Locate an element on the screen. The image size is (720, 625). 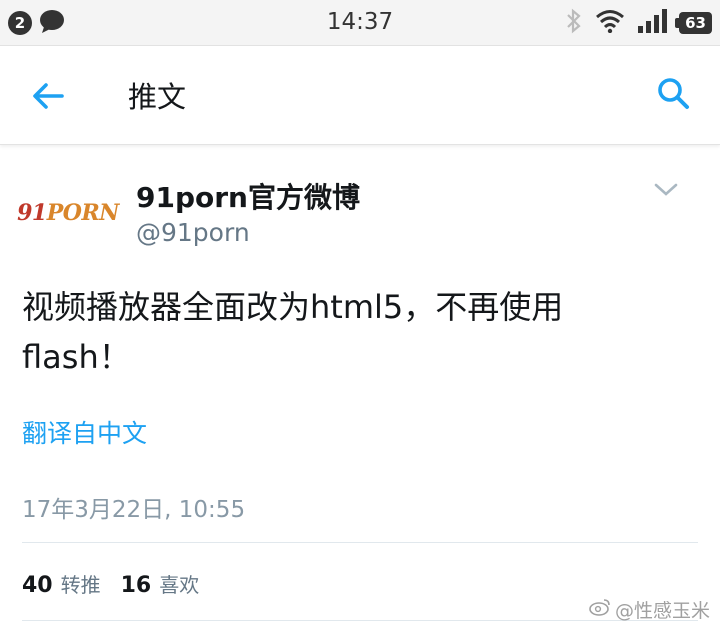
likes-stat: 16 喜欢 is located at coordinates (160, 583).